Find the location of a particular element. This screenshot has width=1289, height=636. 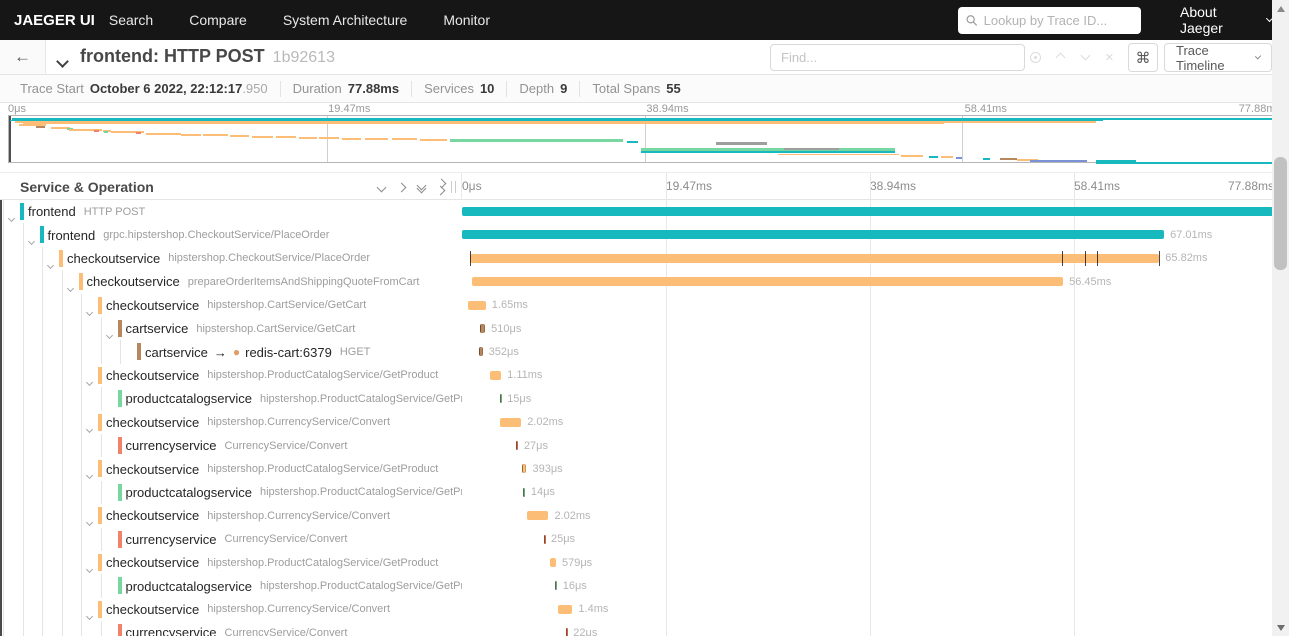

span-timeline-cell: 56.45ms is located at coordinates (870, 281).